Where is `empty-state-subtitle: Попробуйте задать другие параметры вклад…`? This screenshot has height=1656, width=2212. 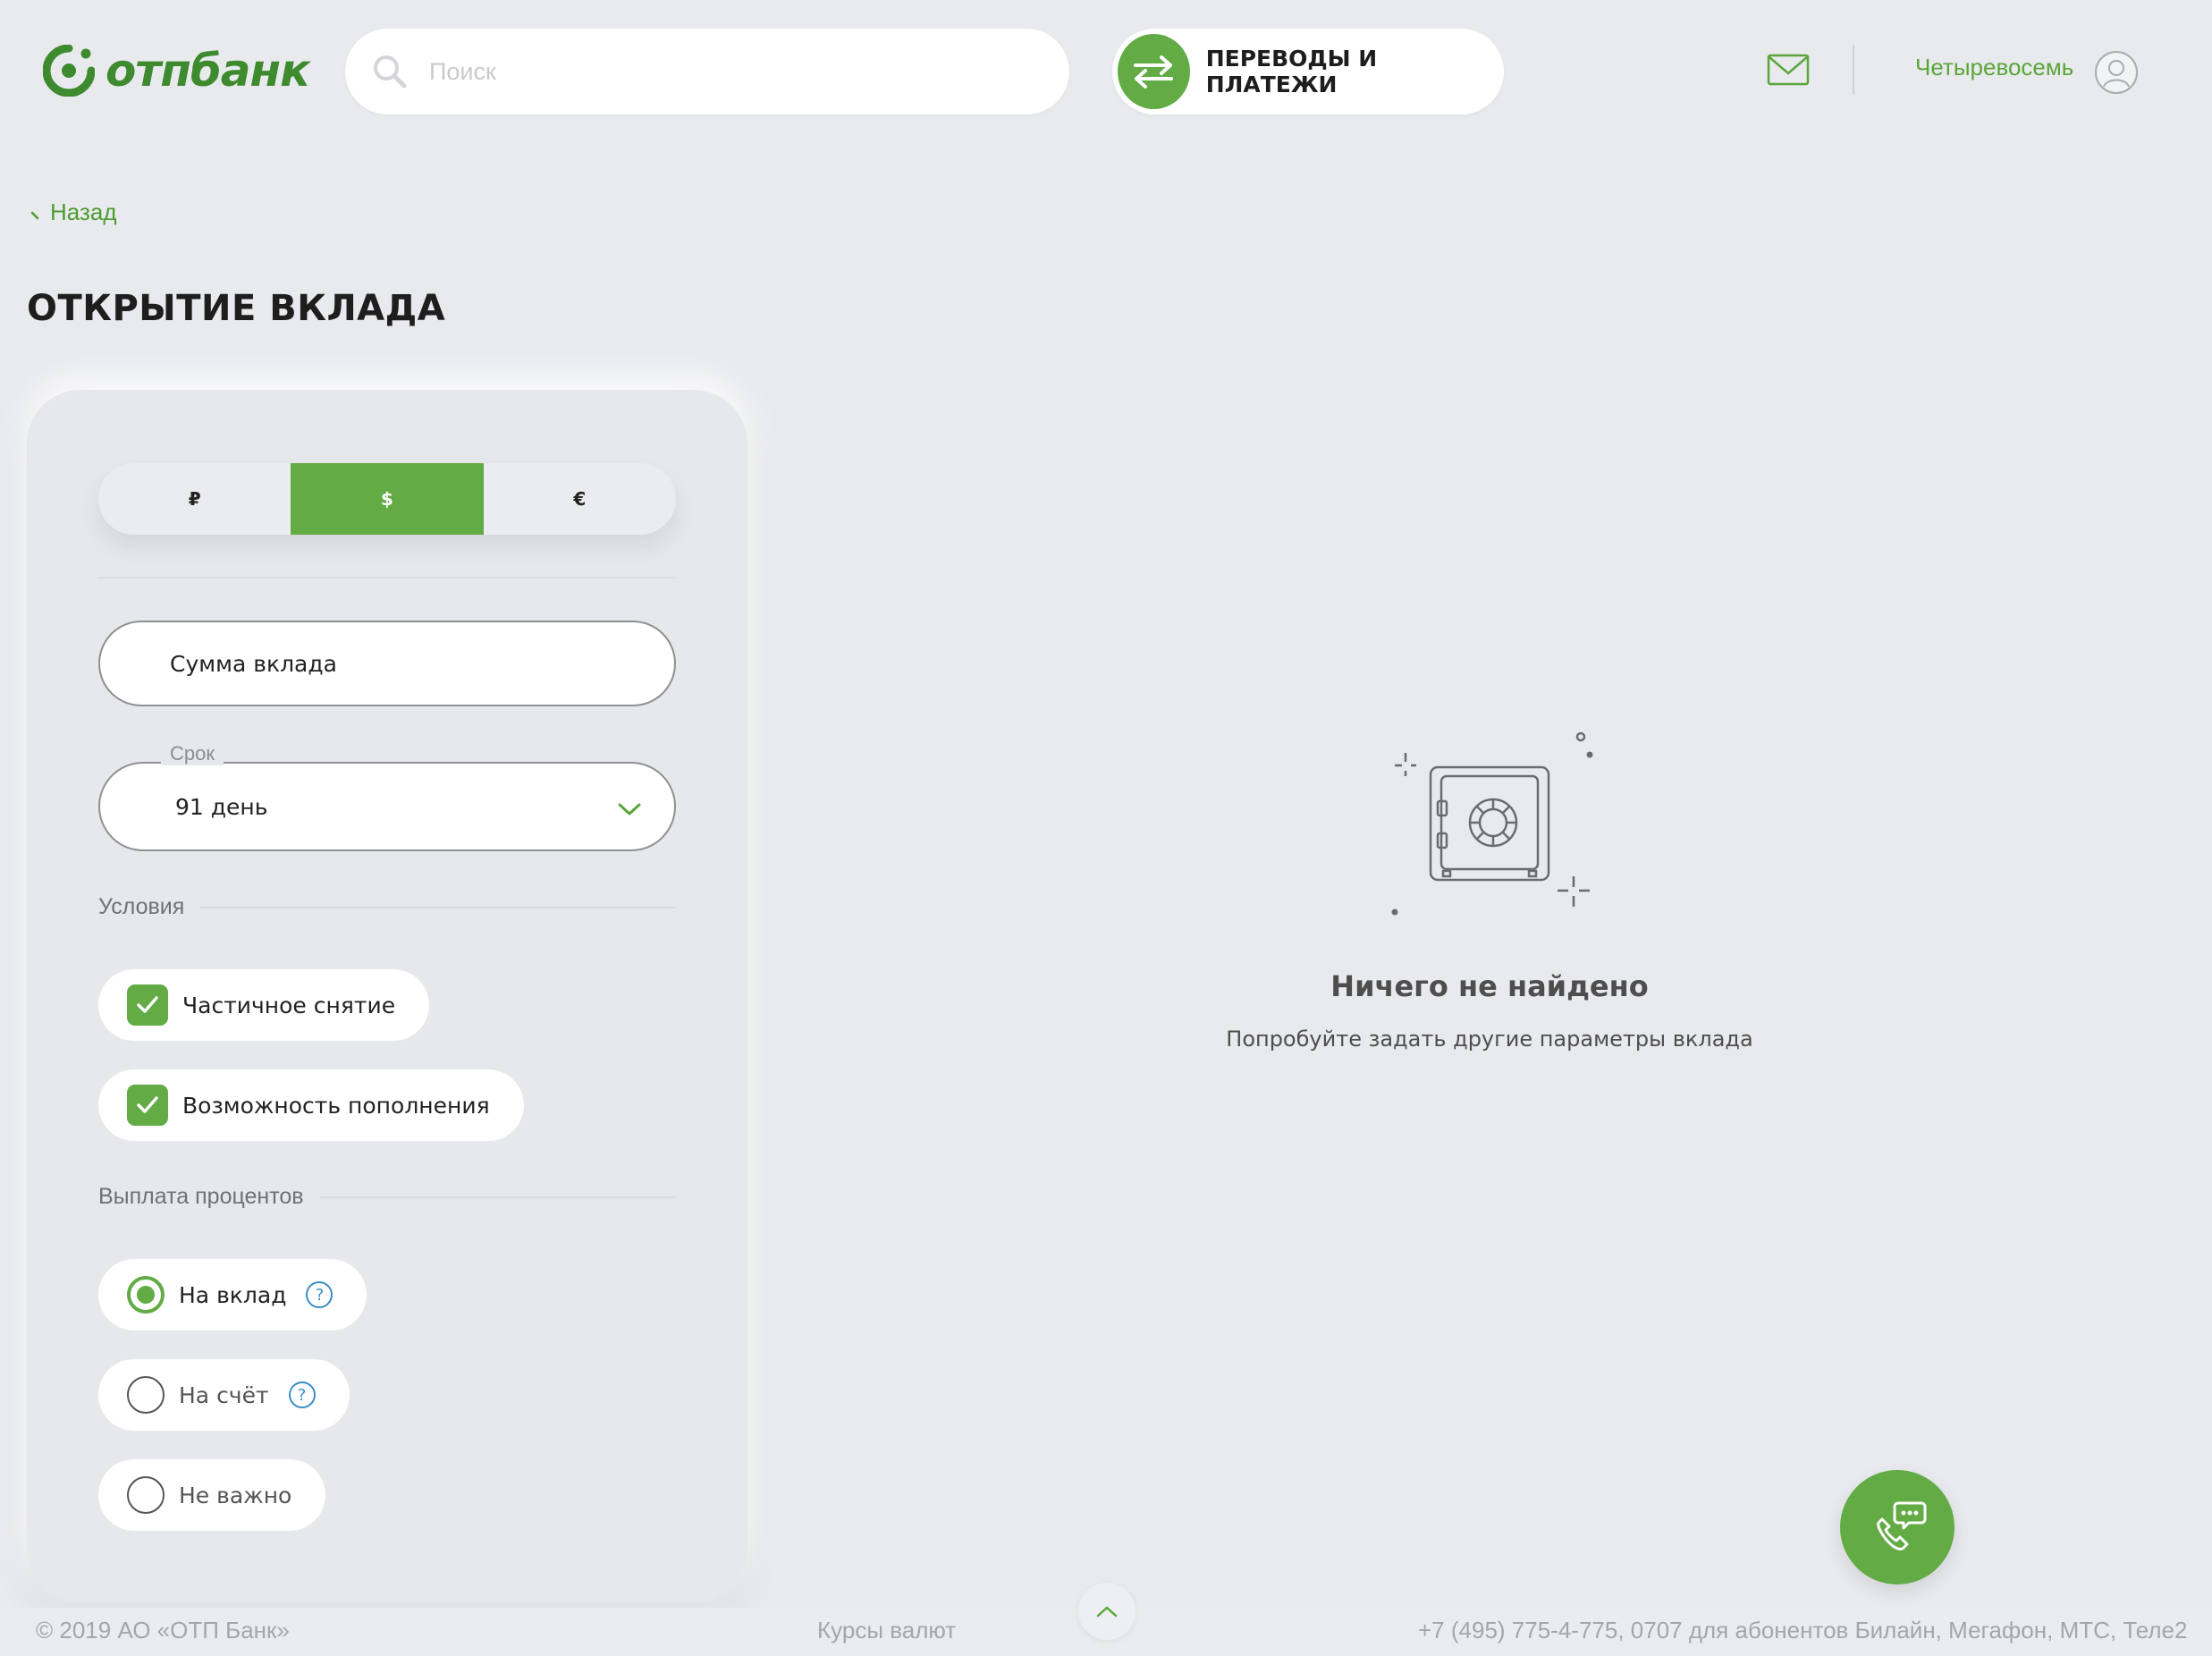
empty-state-subtitle: Попробуйте задать другие параметры вклад… is located at coordinates (1489, 1039).